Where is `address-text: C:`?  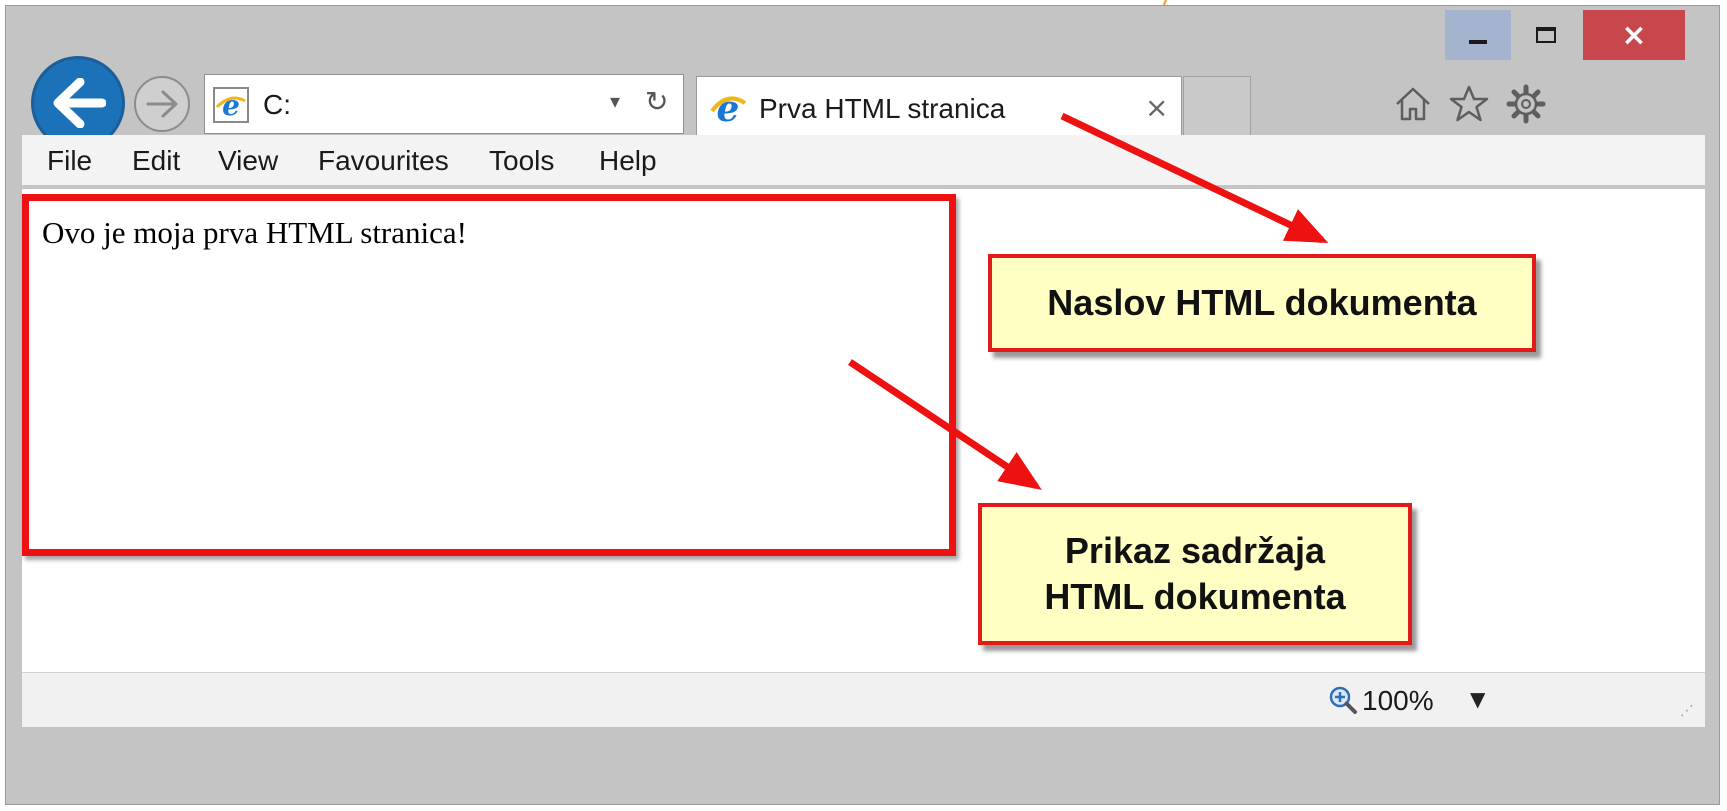
address-text: C: is located at coordinates (277, 104).